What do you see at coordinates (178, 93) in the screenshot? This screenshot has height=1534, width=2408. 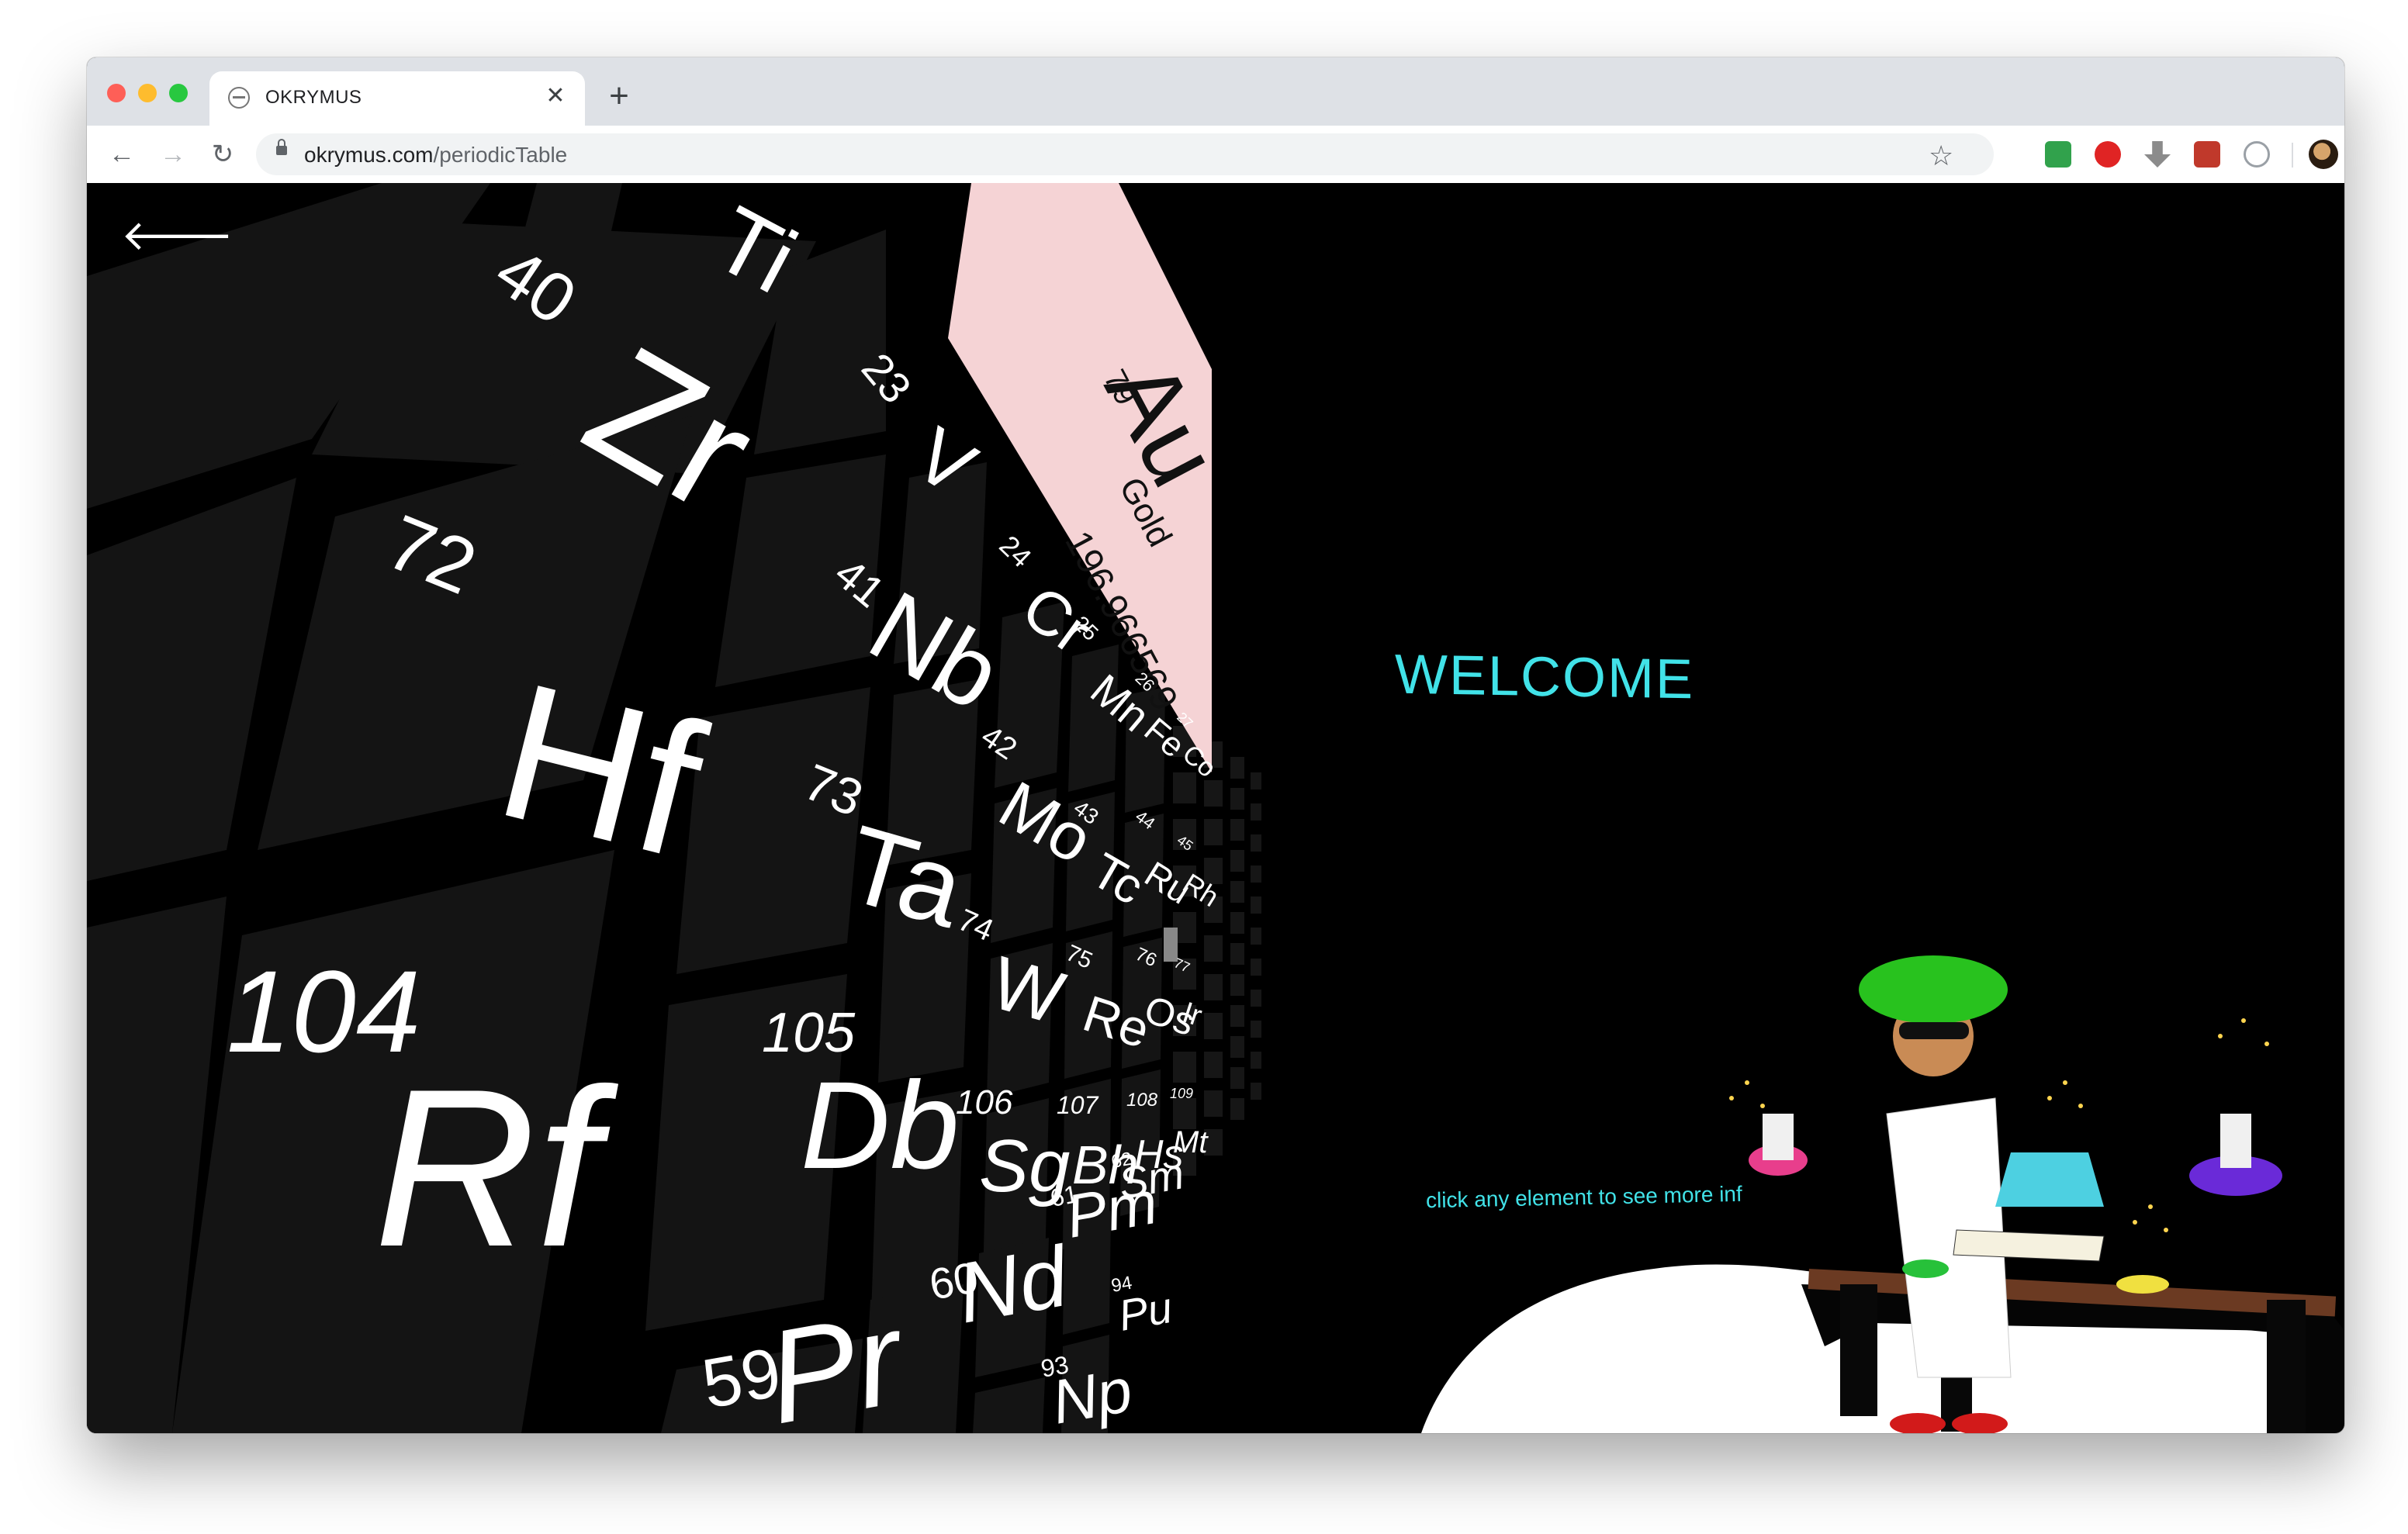 I see `maximize-window-button` at bounding box center [178, 93].